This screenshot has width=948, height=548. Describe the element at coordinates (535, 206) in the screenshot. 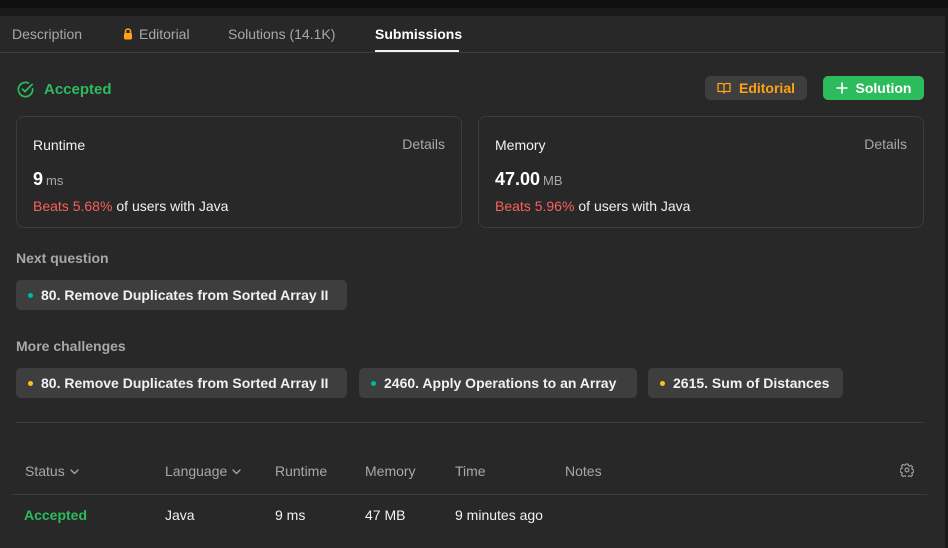

I see `memory-beats-percent: Beats 5.96%` at that location.